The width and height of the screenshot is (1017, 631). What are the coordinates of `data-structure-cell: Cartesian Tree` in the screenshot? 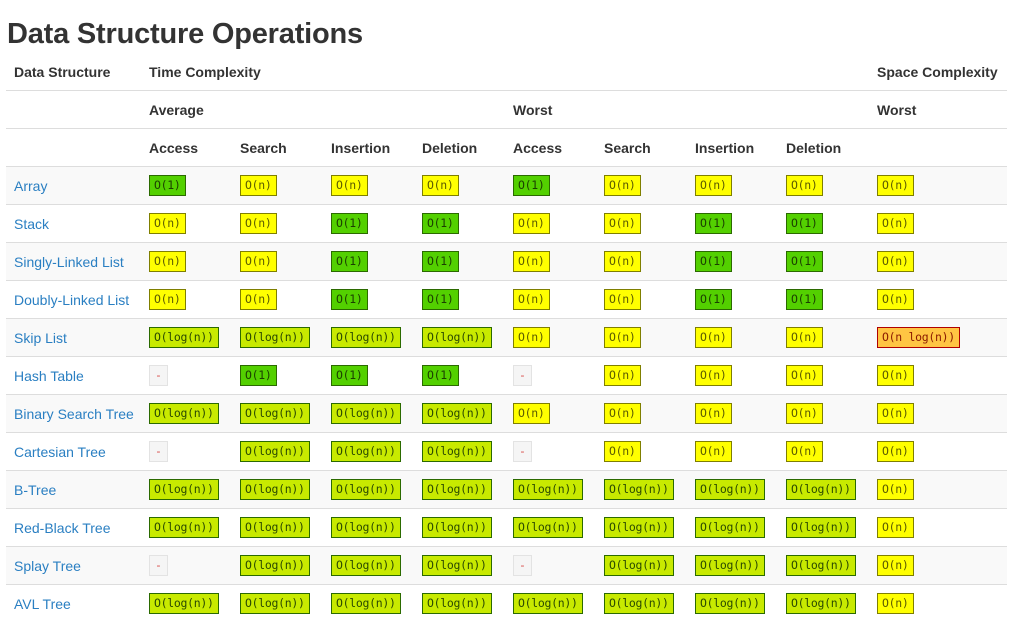 It's located at (73, 451).